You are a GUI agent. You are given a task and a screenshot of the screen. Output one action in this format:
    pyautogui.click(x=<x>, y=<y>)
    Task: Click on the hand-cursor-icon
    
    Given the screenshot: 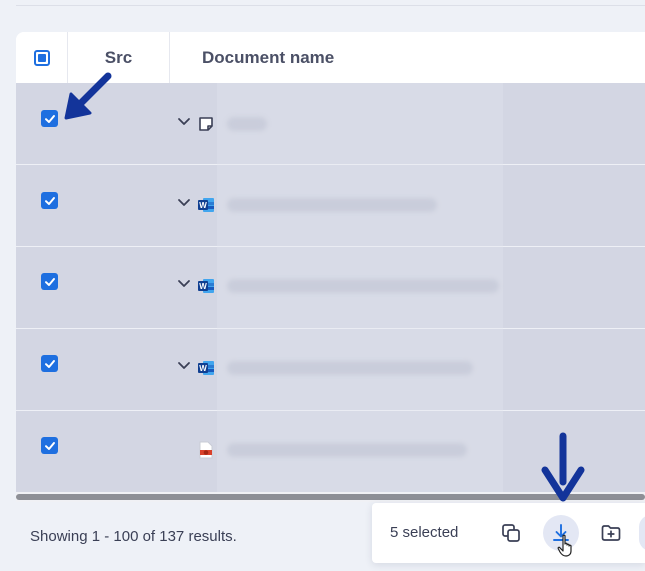 What is the action you would take?
    pyautogui.click(x=564, y=545)
    